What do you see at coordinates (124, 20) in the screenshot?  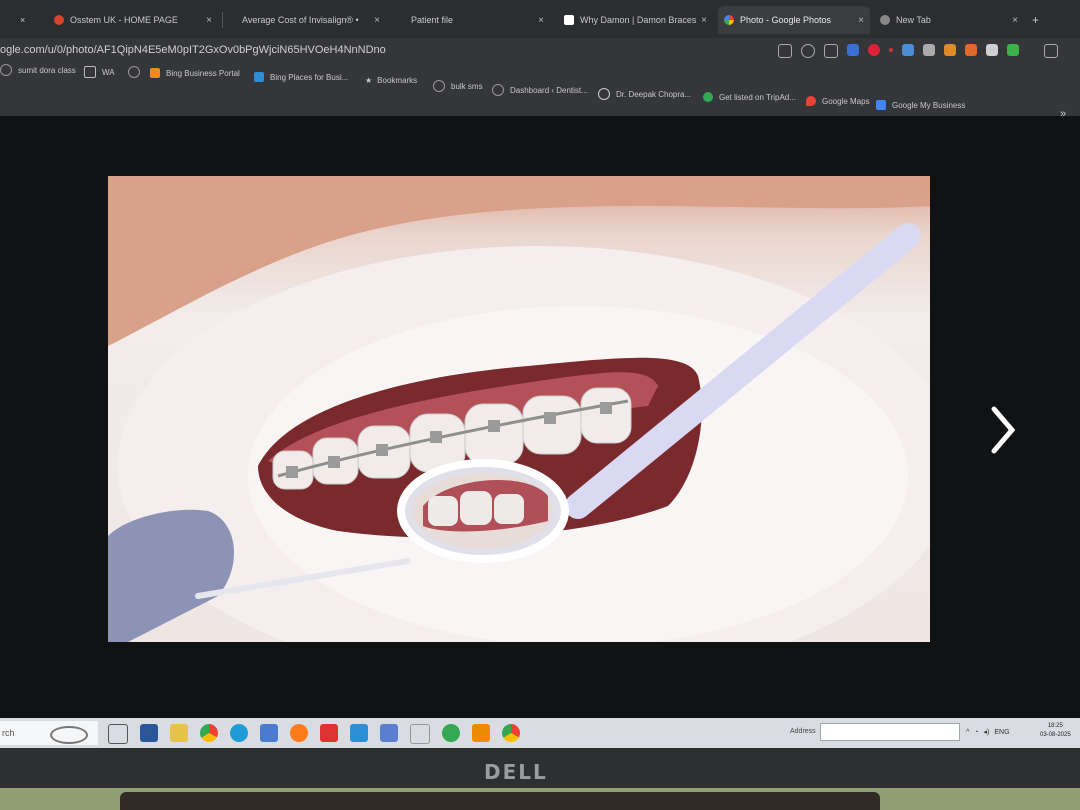 I see `tab-label: Osstem UK - HOME PAGE` at bounding box center [124, 20].